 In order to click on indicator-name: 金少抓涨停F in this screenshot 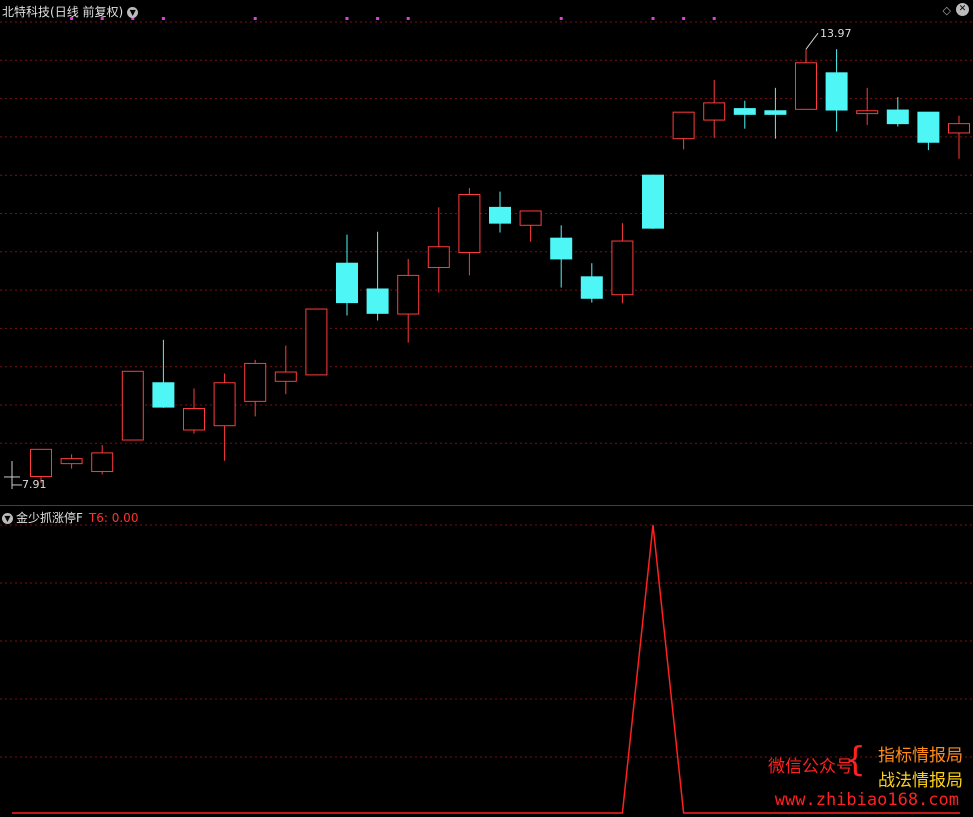, I will do `click(49, 518)`.